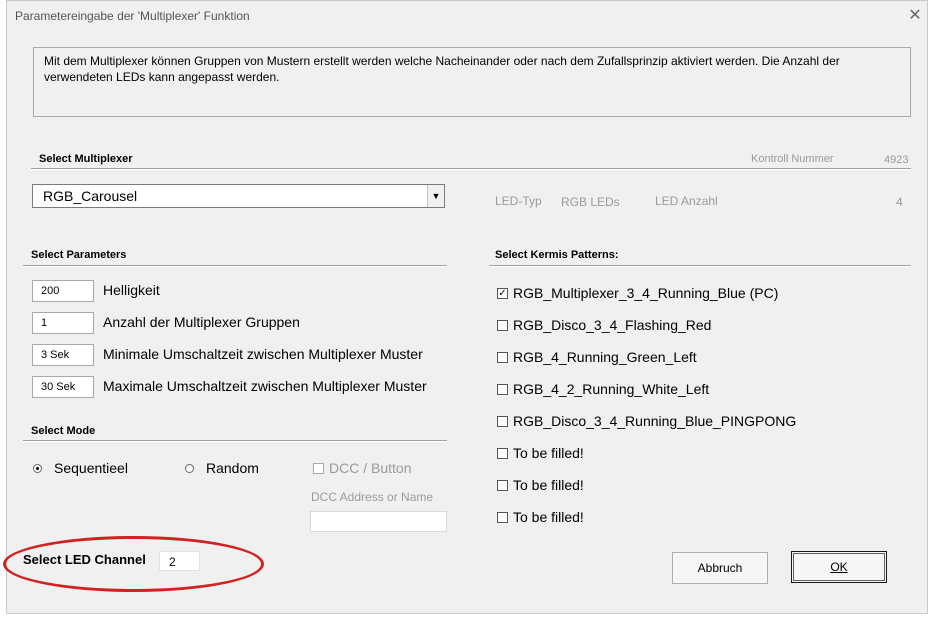 Image resolution: width=930 pixels, height=617 pixels. What do you see at coordinates (655, 421) in the screenshot?
I see `pattern-label: RGB_Disco_3_4_Running_Blue_PINGPONG` at bounding box center [655, 421].